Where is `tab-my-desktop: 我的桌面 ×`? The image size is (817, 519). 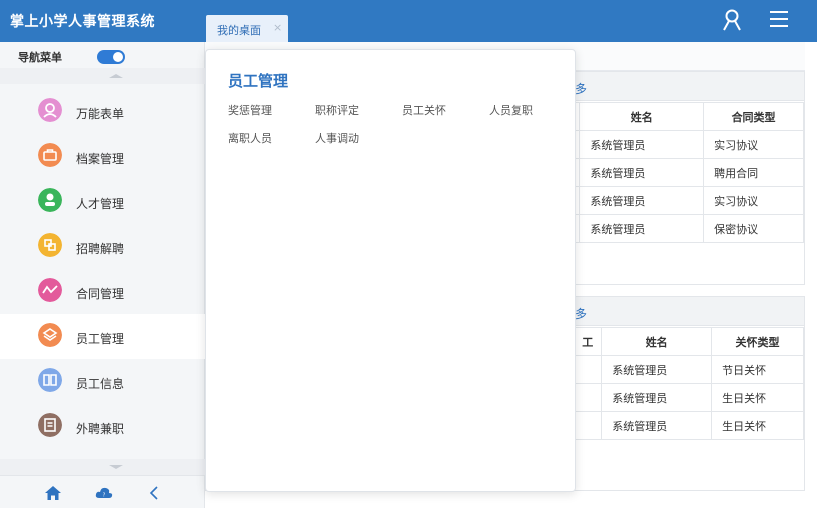
tab-my-desktop: 我的桌面 × is located at coordinates (247, 28).